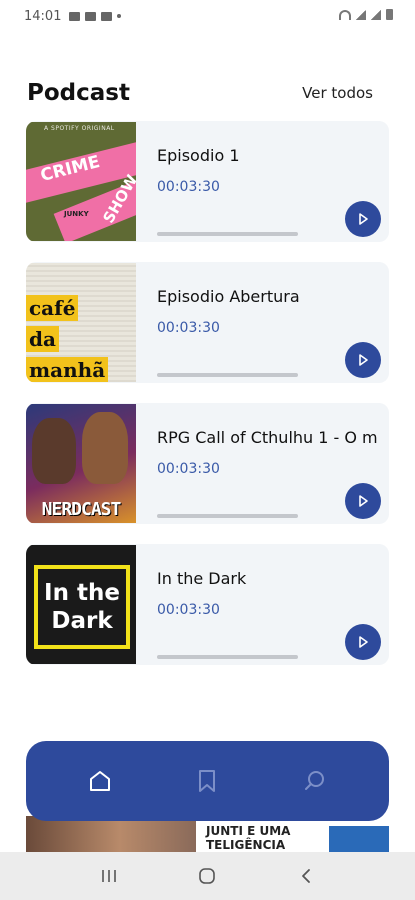 This screenshot has height=900, width=415. What do you see at coordinates (78, 93) in the screenshot?
I see `section-title: Podcast` at bounding box center [78, 93].